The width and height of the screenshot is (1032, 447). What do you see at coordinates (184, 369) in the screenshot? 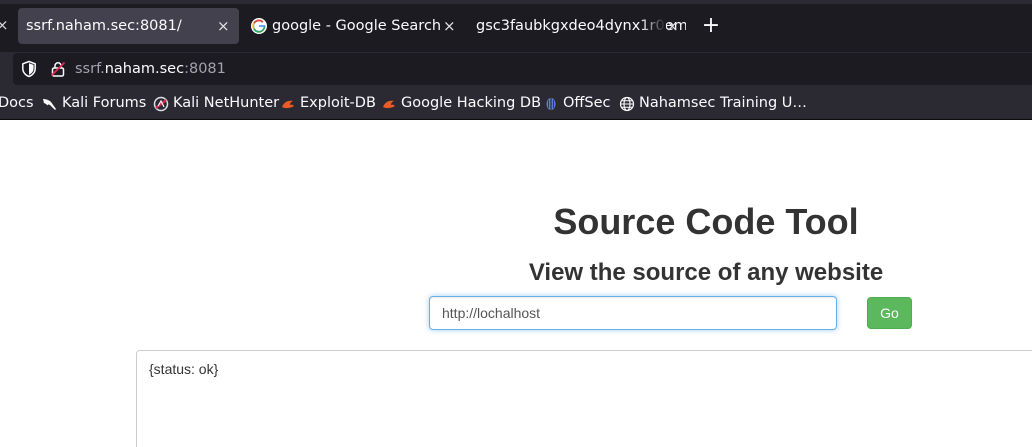
I see `result-text: {status: ok}` at bounding box center [184, 369].